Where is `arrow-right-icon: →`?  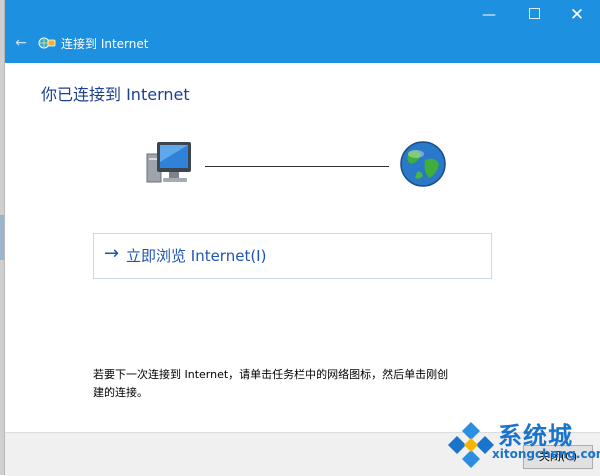
arrow-right-icon: → is located at coordinates (112, 253).